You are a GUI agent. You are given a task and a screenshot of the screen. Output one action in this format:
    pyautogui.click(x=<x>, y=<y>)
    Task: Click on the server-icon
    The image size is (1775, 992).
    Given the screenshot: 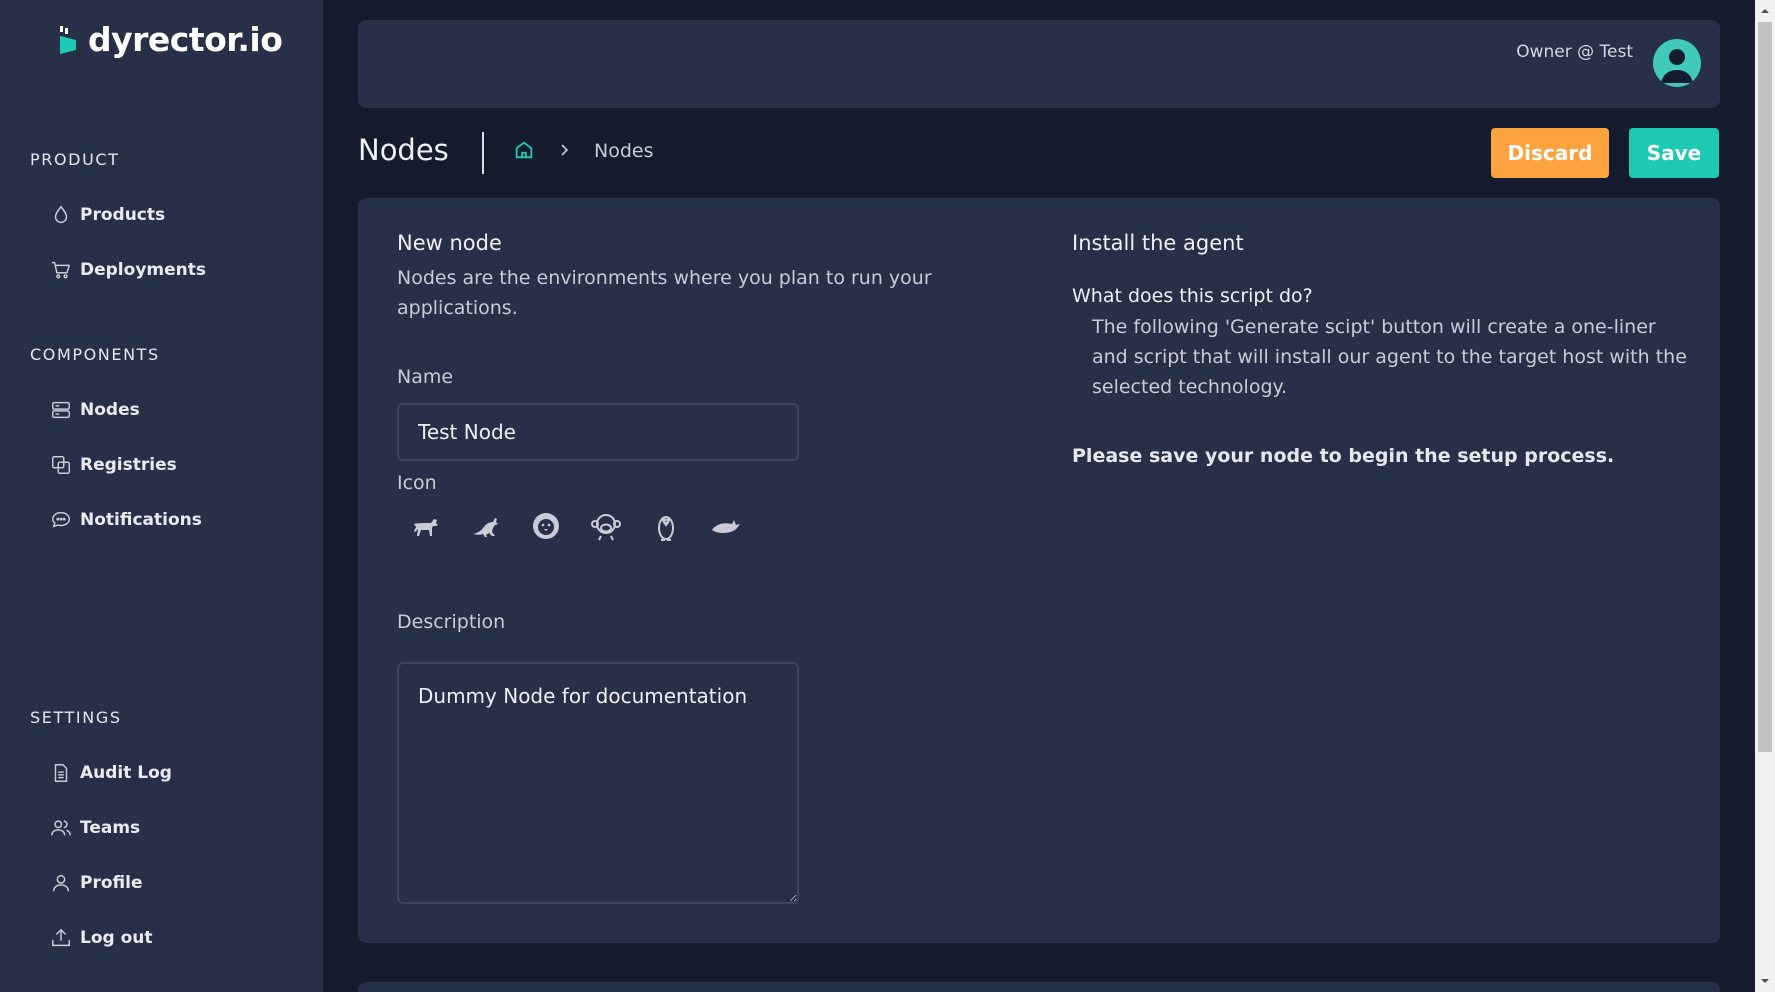 What is the action you would take?
    pyautogui.click(x=61, y=410)
    